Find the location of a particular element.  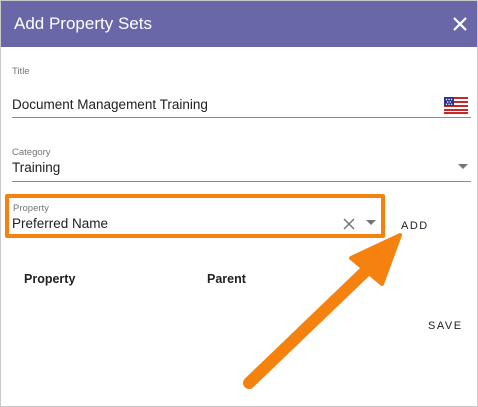

column-header-property: Property is located at coordinates (50, 279).